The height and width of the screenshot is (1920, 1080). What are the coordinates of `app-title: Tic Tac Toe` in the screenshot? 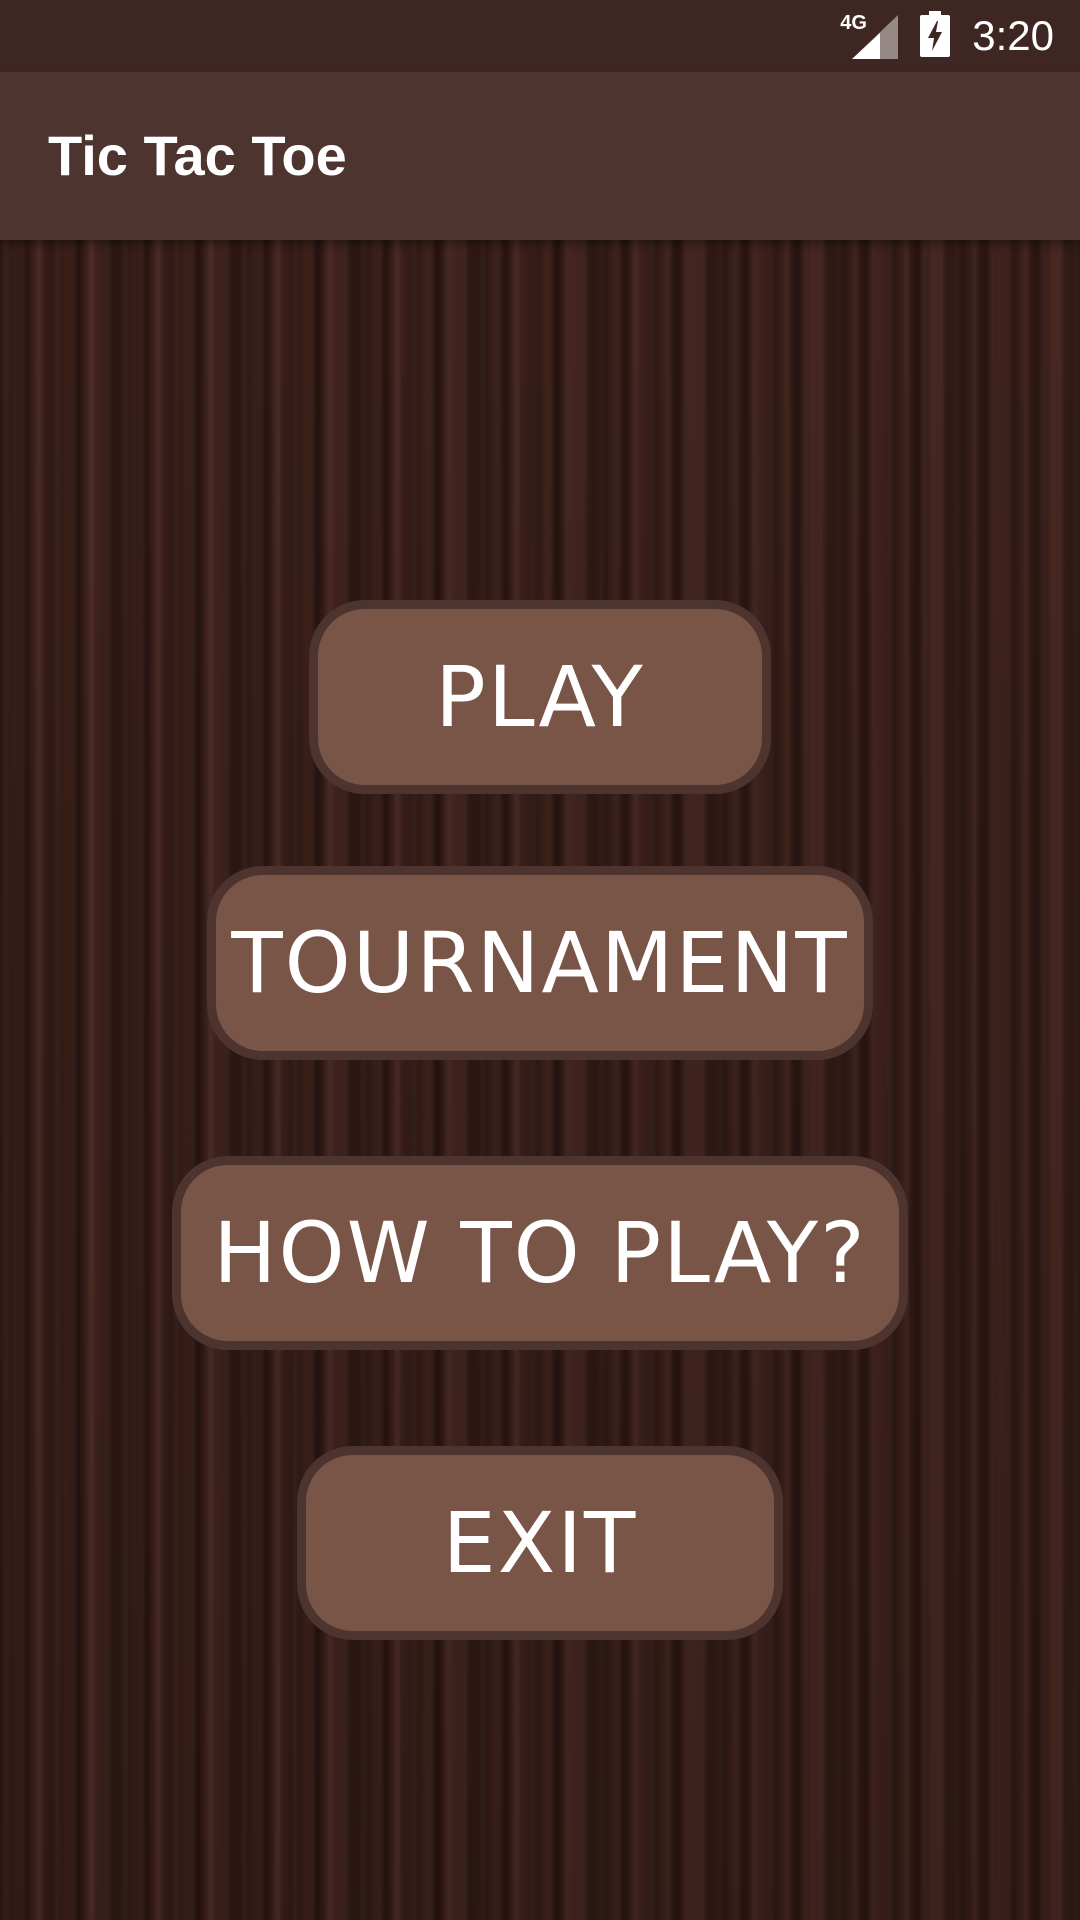 It's located at (197, 155).